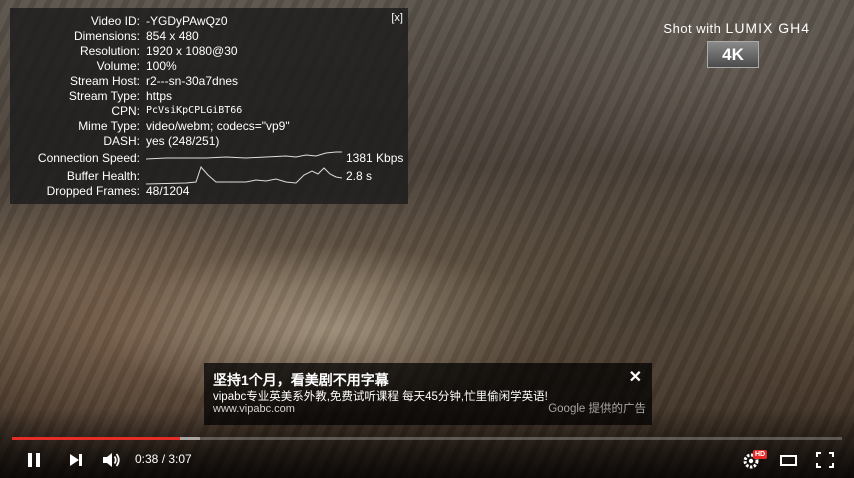  I want to click on stat-row-resolution: Resolution: 1920 x 1080@30, so click(209, 51).